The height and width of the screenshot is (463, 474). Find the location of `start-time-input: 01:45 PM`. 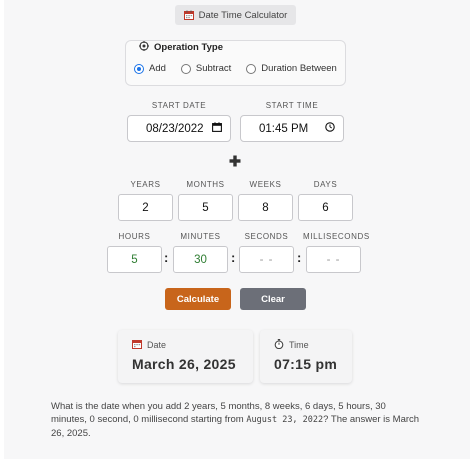

start-time-input: 01:45 PM is located at coordinates (292, 128).